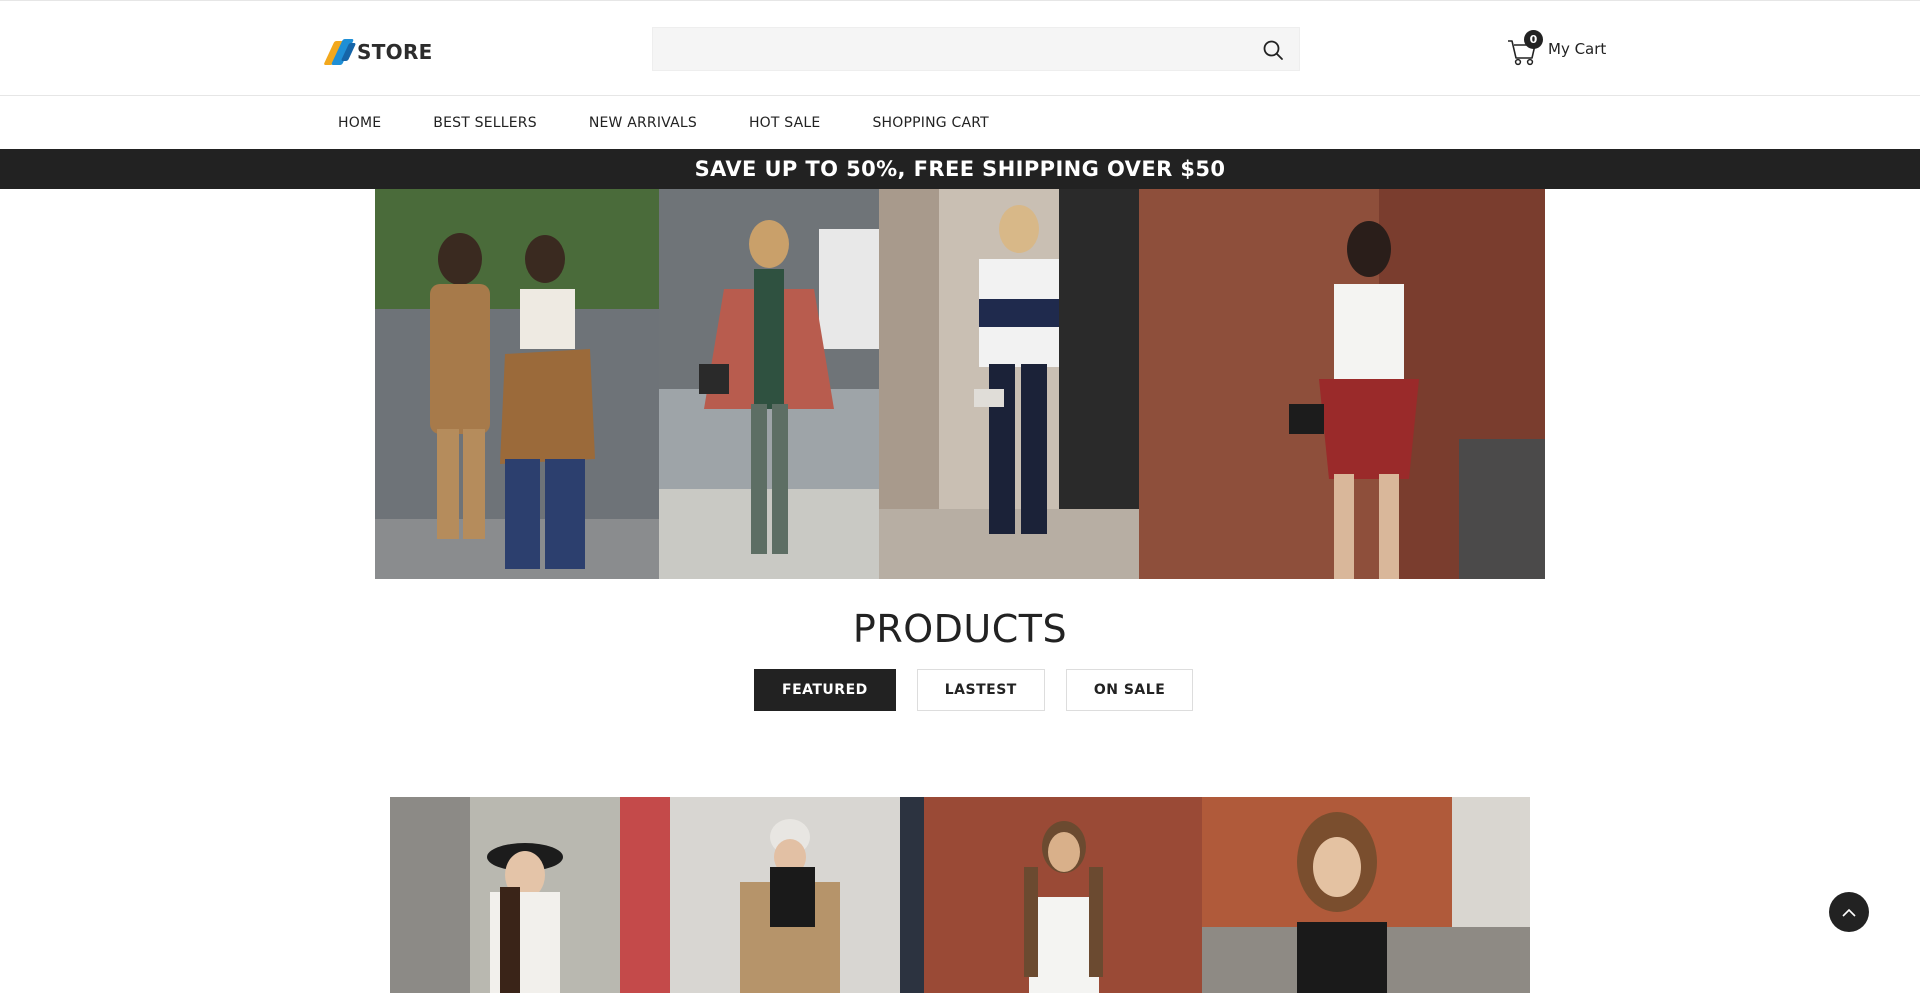 The width and height of the screenshot is (1920, 993). I want to click on search-input, so click(976, 49).